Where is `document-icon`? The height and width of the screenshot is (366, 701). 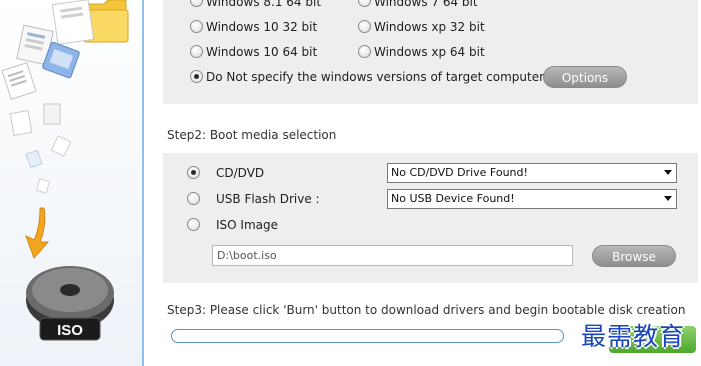 document-icon is located at coordinates (73, 22).